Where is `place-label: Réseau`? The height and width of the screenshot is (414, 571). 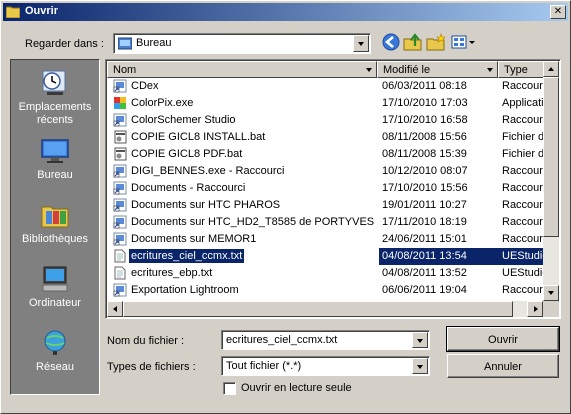 place-label: Réseau is located at coordinates (55, 367).